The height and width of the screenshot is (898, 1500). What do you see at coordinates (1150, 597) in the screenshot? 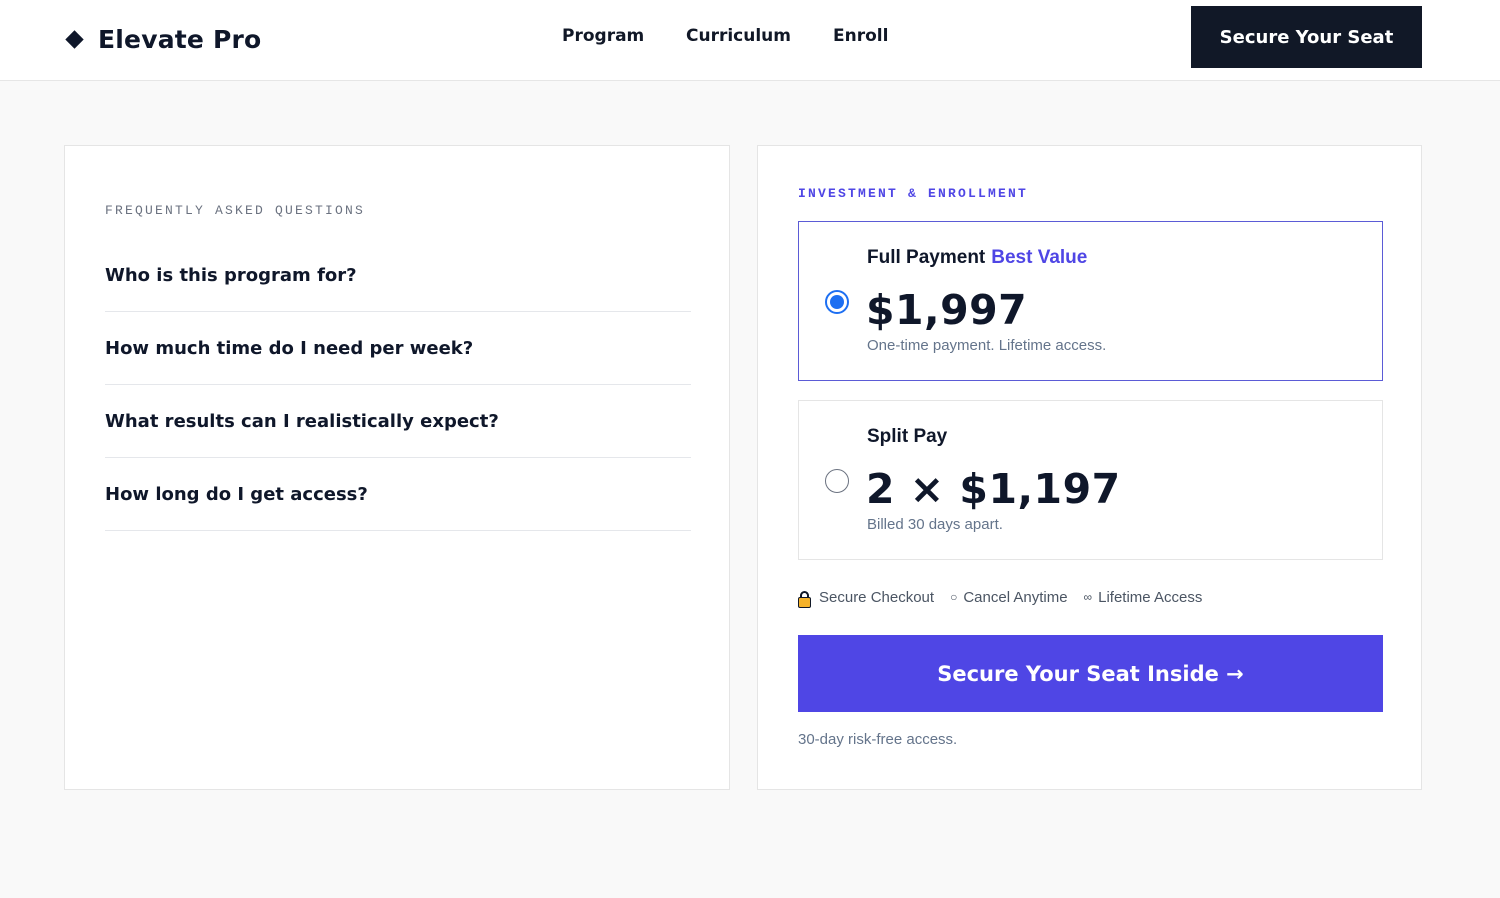
I see `trust-label: Lifetime Access` at bounding box center [1150, 597].